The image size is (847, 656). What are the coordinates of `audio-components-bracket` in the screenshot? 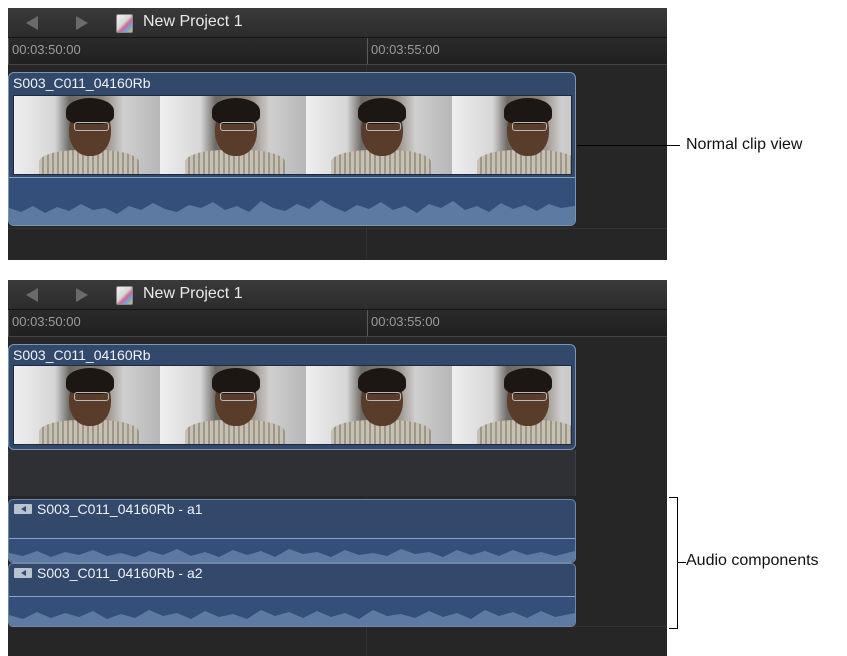 It's located at (673, 563).